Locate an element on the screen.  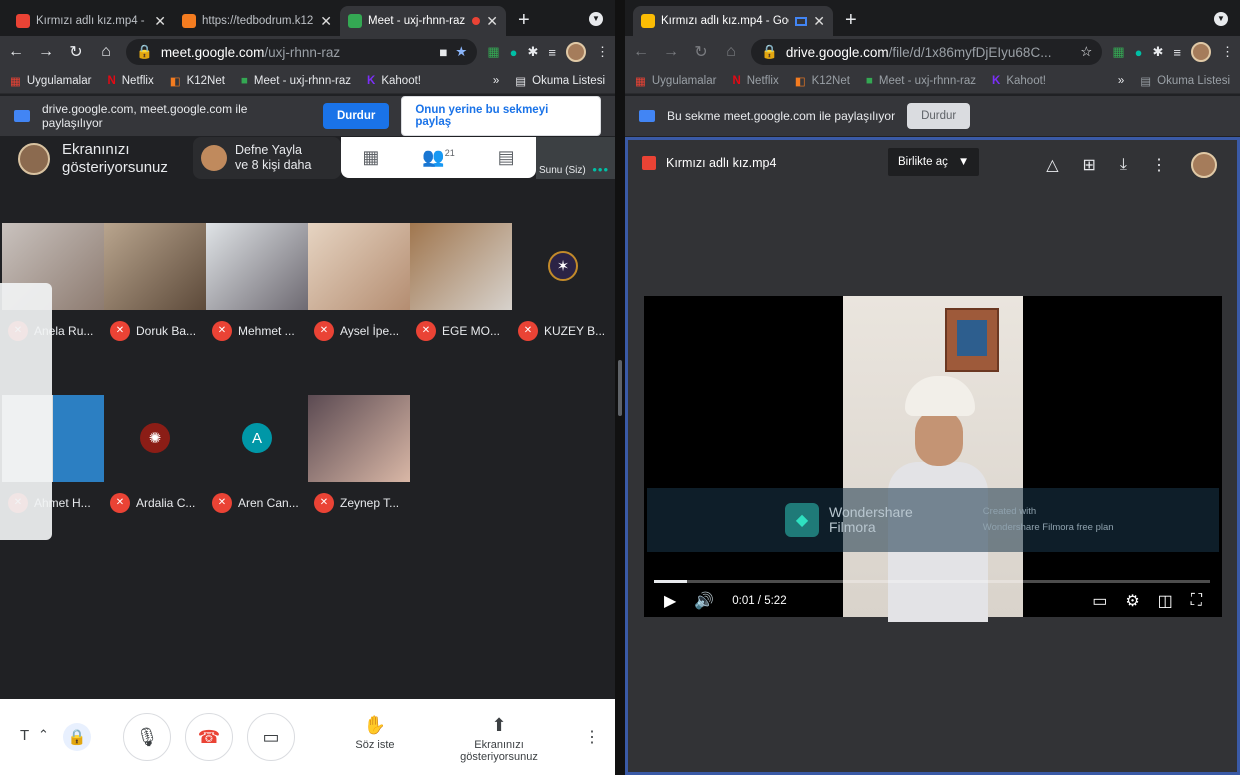
address-bar: 🔒 meet.google.com/uxj-rhnn-raz ■ ★ is located at coordinates (302, 52).